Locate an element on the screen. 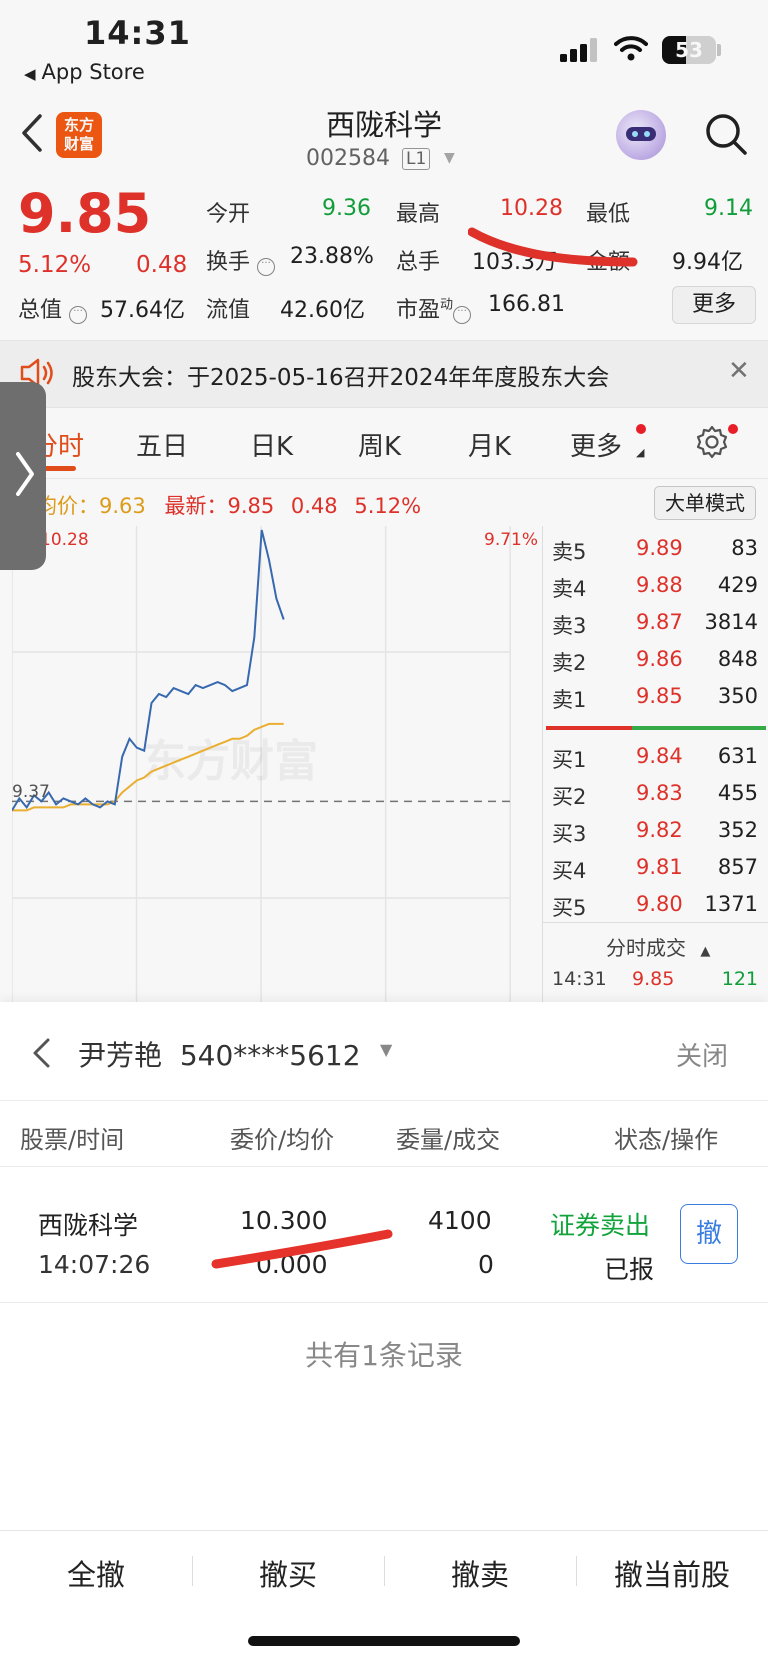  ask-row: 卖3 9.87 3814 is located at coordinates (655, 628).